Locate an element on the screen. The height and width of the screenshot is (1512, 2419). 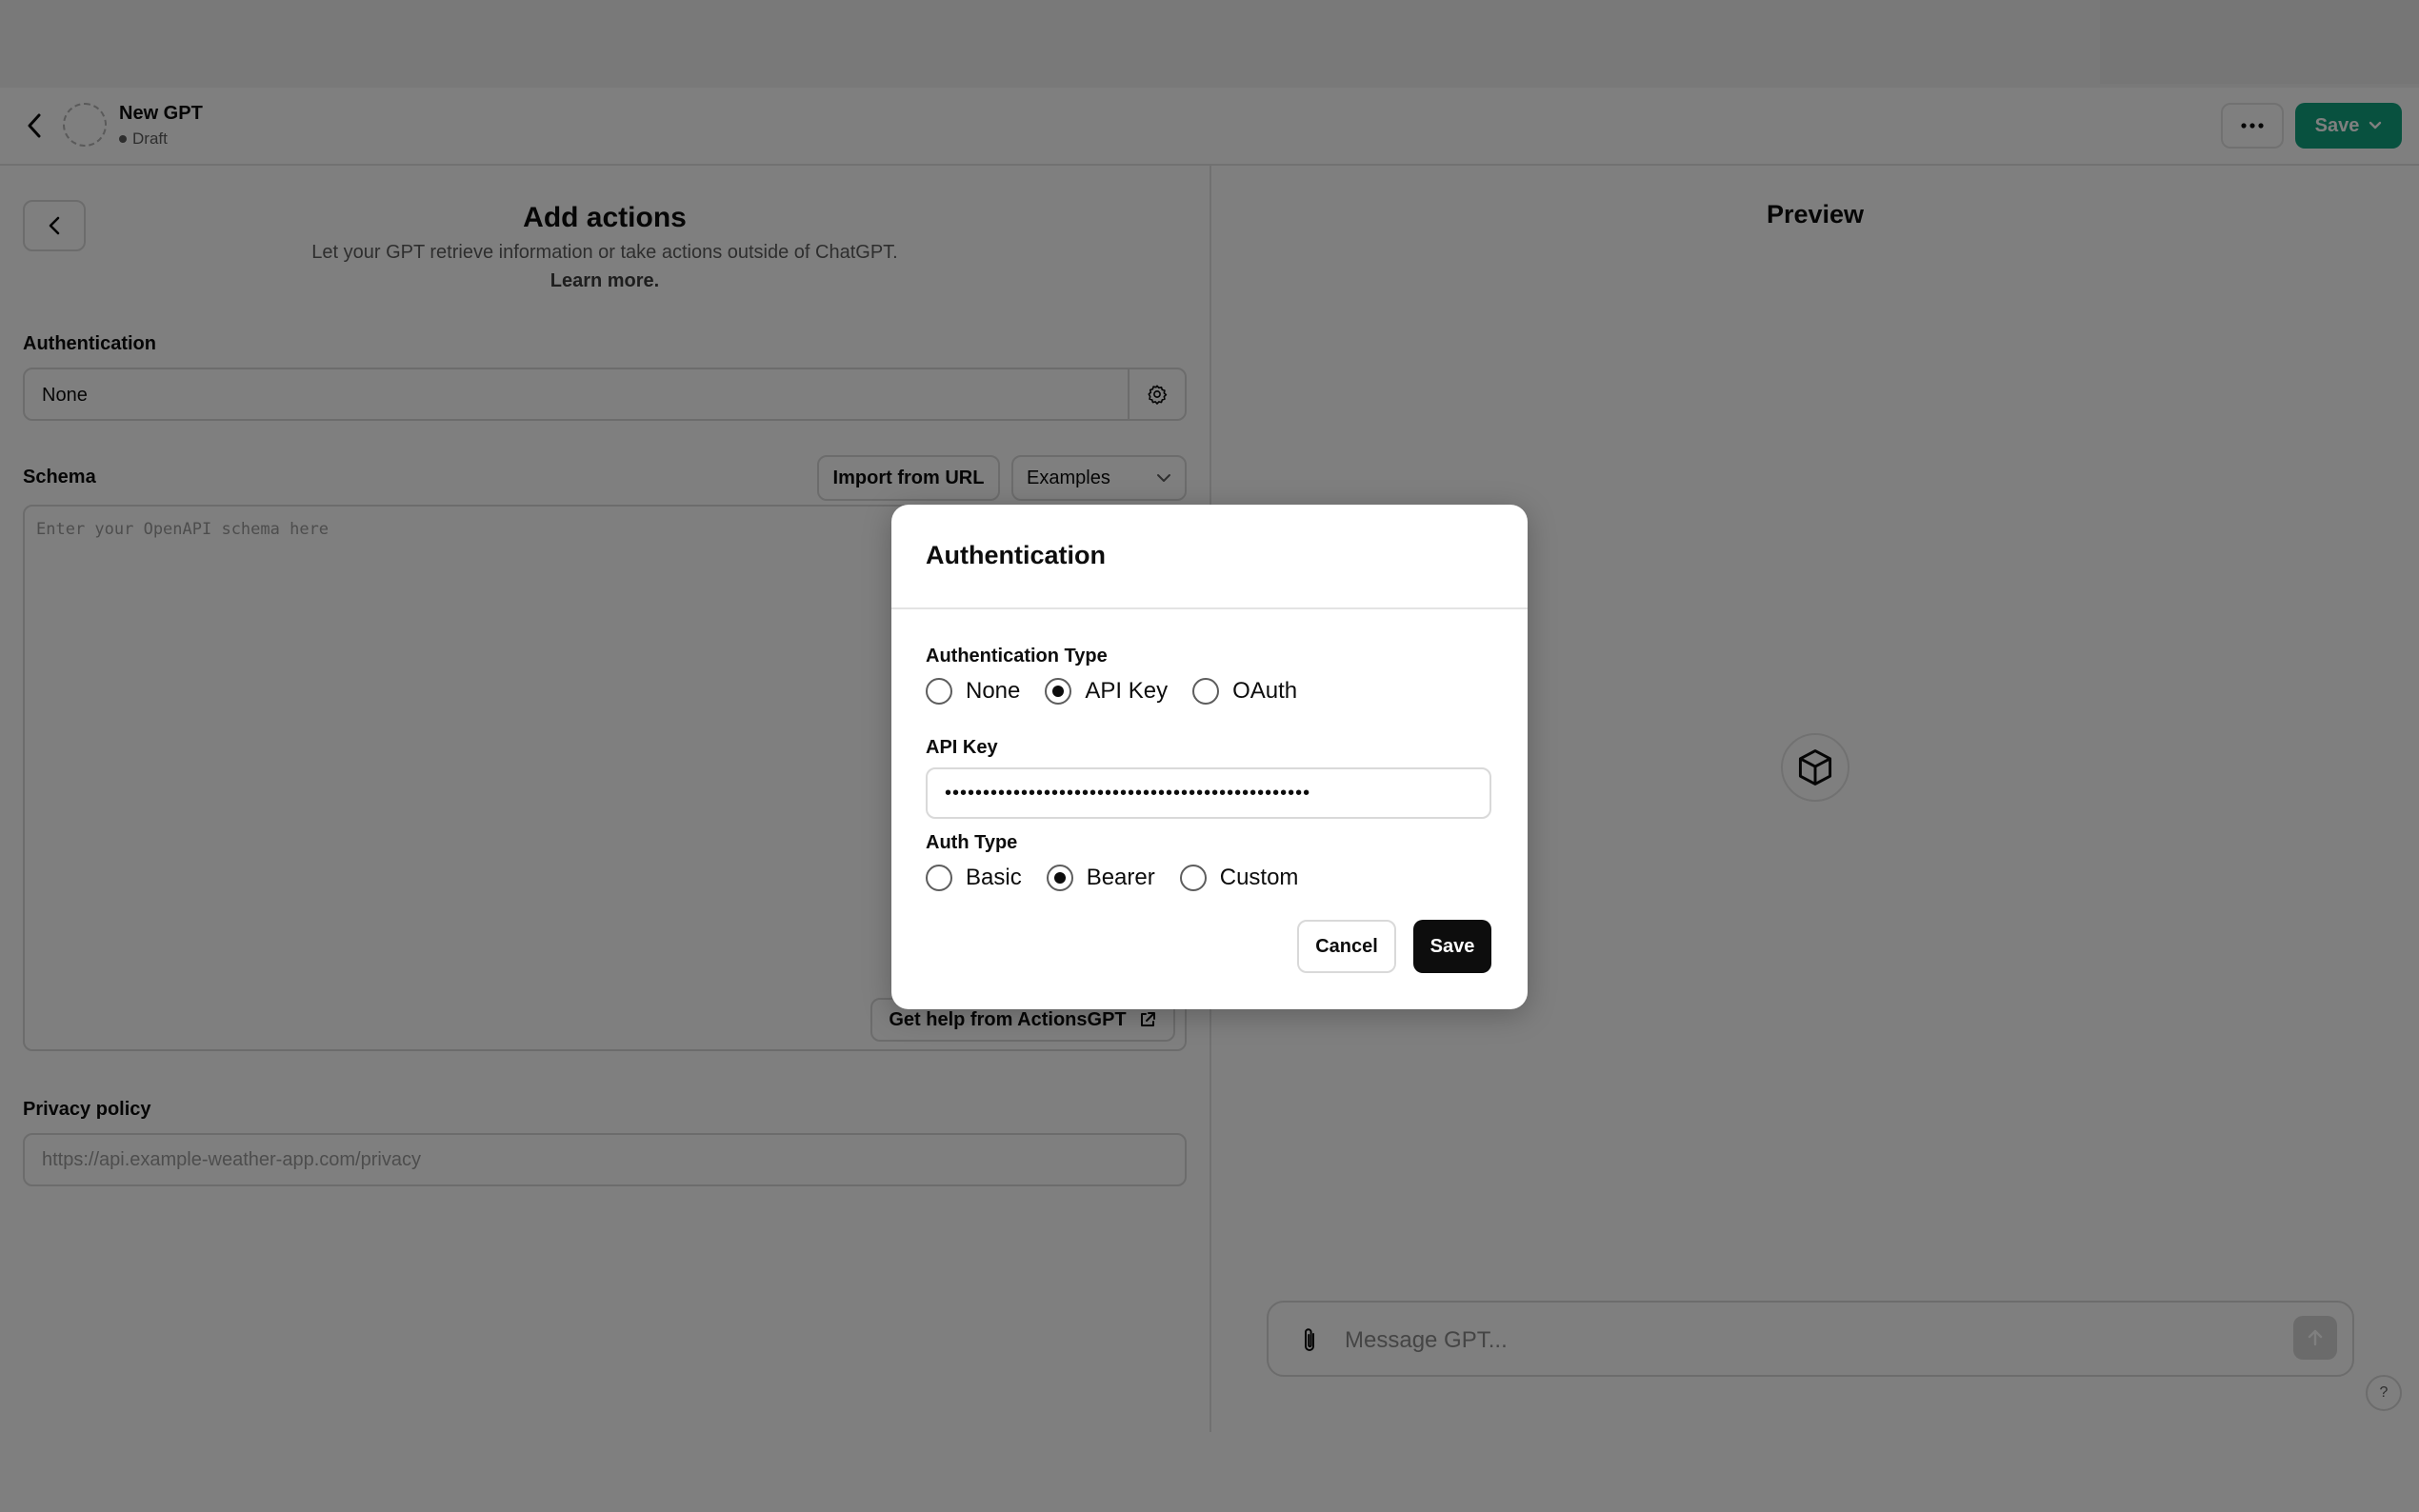
radio-label: Custom is located at coordinates (1259, 877).